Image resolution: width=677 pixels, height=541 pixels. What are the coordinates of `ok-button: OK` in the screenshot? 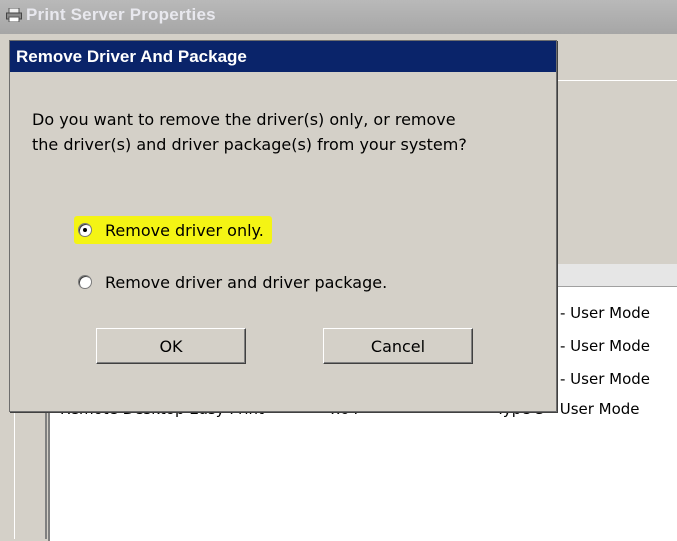 It's located at (171, 346).